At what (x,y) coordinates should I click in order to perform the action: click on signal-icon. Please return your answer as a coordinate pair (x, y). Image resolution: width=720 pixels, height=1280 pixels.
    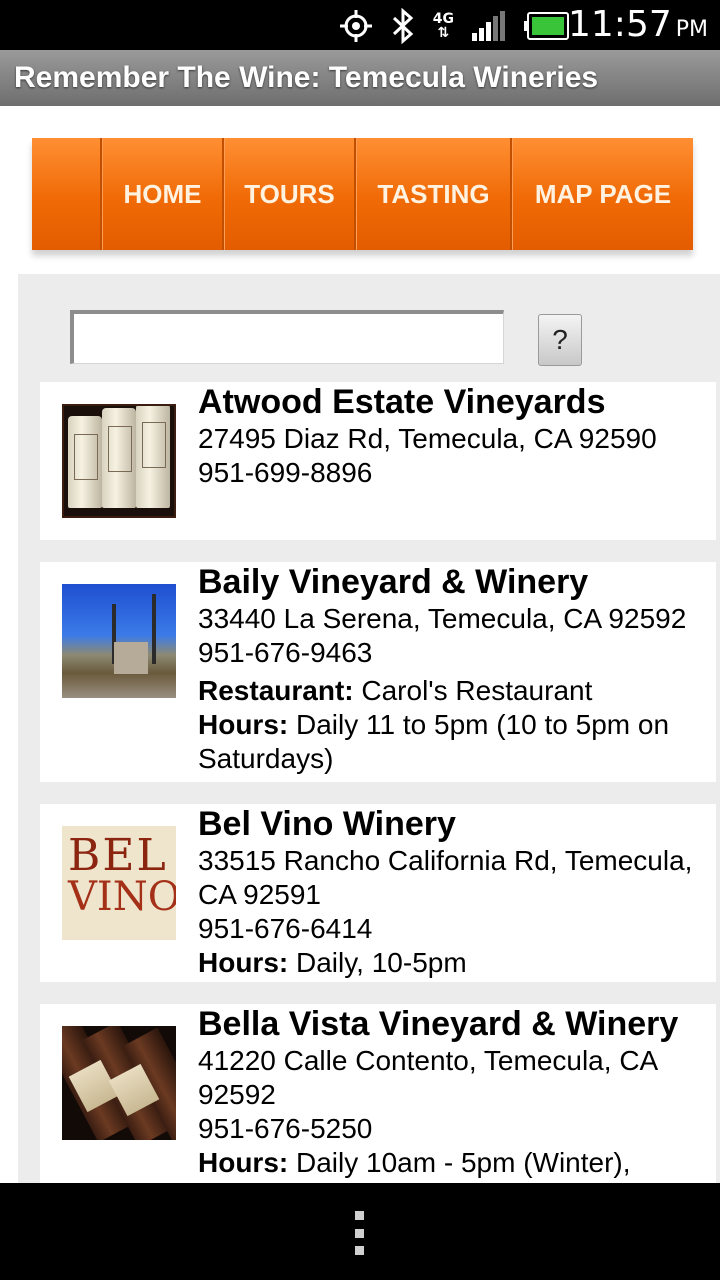
    Looking at the image, I should click on (488, 26).